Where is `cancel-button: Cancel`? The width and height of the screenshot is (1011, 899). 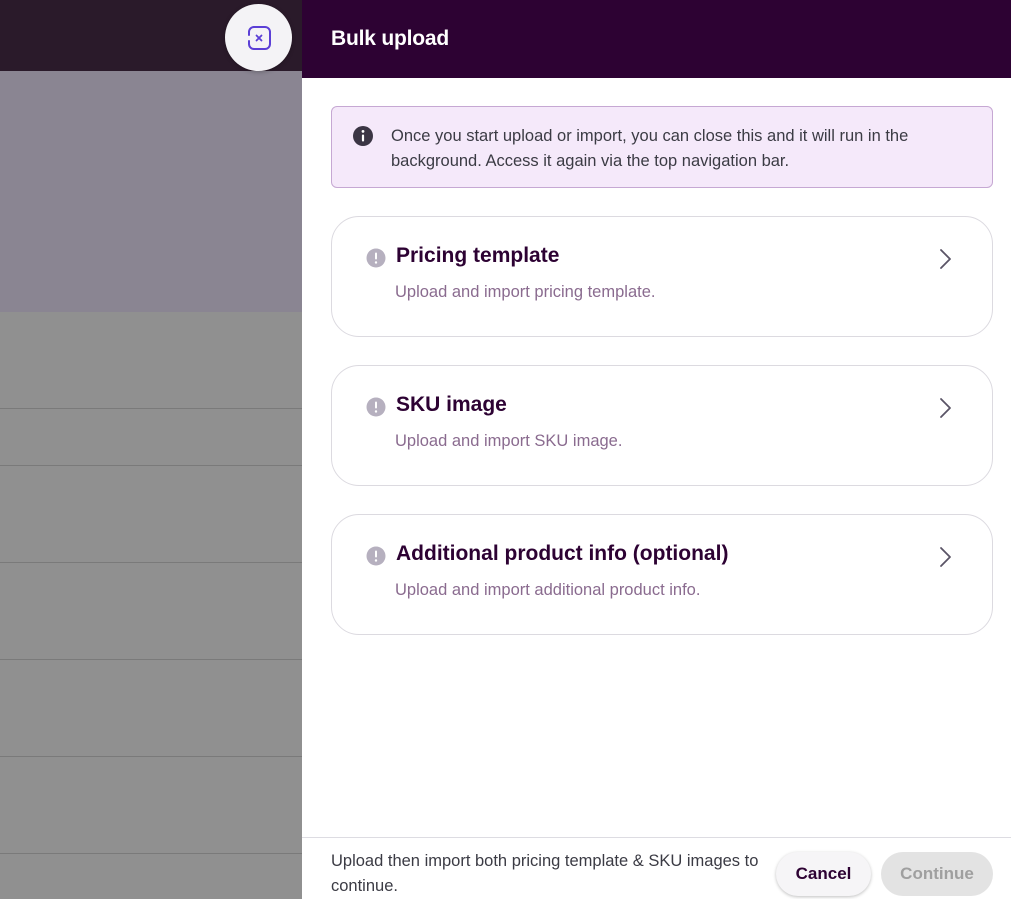
cancel-button: Cancel is located at coordinates (823, 874).